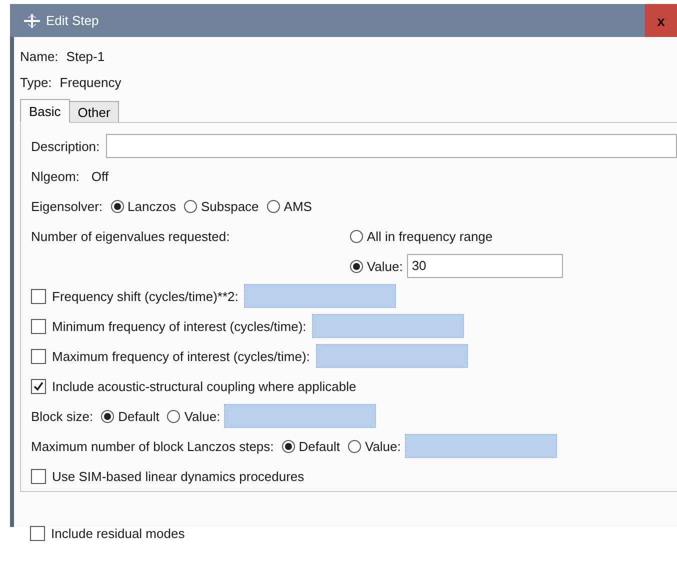 The width and height of the screenshot is (677, 571). What do you see at coordinates (178, 476) in the screenshot?
I see `checkbox-label: Use SIM-based linear dynamics procedures` at bounding box center [178, 476].